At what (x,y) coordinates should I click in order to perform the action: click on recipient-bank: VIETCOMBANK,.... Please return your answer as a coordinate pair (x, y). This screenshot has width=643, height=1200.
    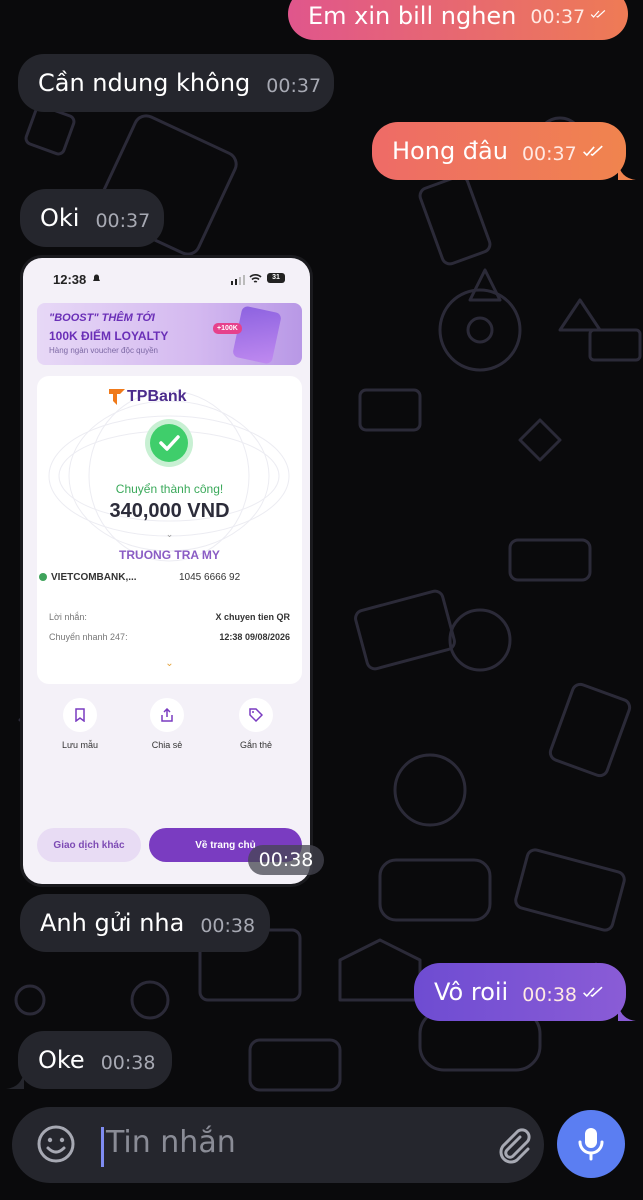
    Looking at the image, I should click on (88, 577).